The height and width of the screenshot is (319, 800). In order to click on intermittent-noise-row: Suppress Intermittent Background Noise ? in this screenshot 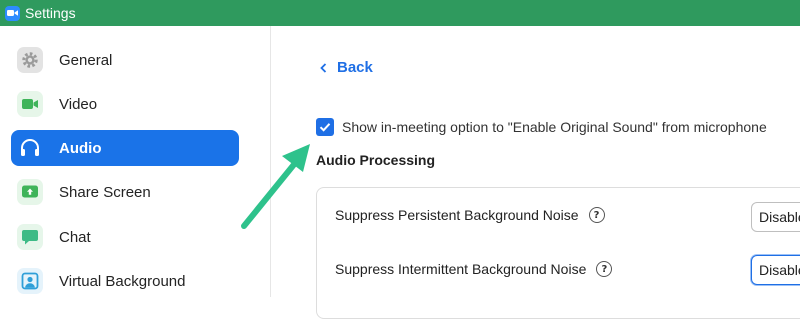, I will do `click(474, 269)`.